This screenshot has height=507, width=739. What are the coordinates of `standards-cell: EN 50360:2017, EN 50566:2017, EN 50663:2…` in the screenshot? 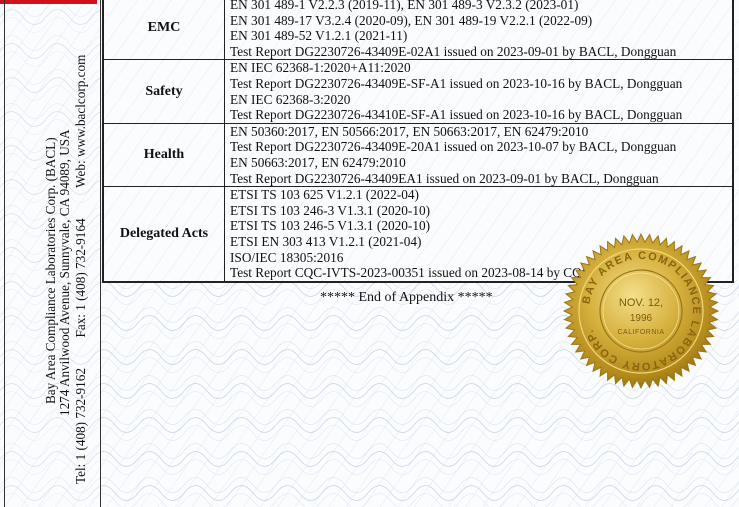 It's located at (479, 155).